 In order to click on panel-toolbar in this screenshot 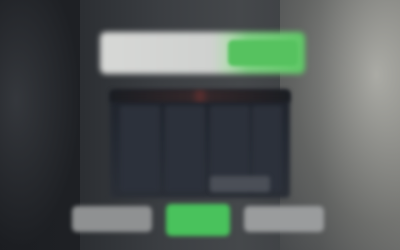, I will do `click(200, 96)`.